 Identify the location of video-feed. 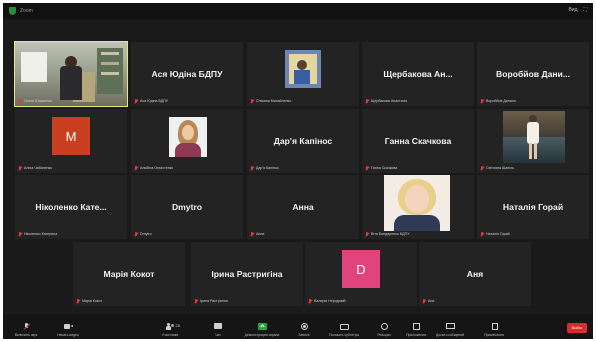
(71, 74).